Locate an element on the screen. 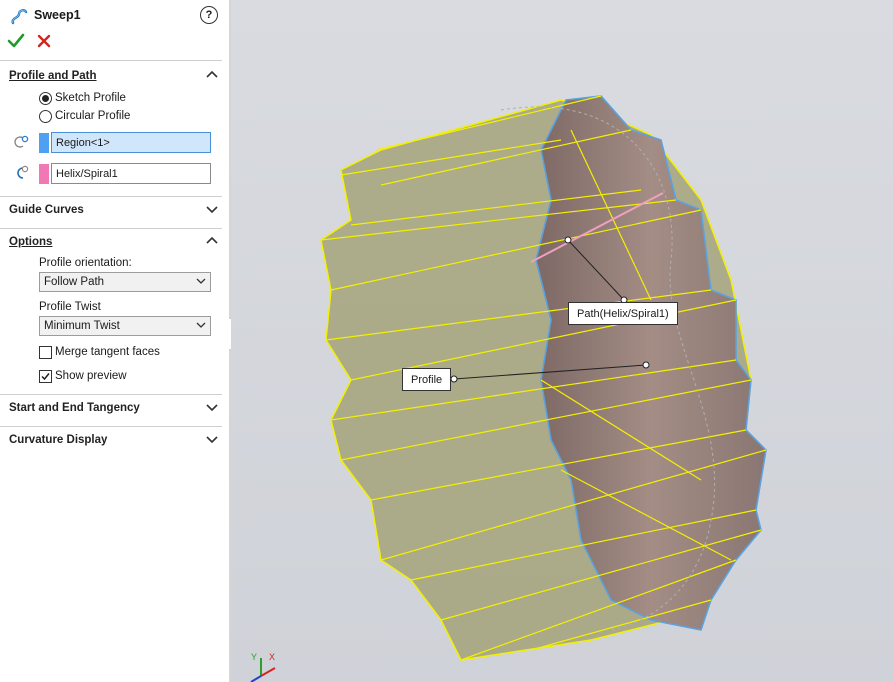 Image resolution: width=893 pixels, height=682 pixels. radio-sketch-profile-label: Sketch Profile is located at coordinates (90, 98).